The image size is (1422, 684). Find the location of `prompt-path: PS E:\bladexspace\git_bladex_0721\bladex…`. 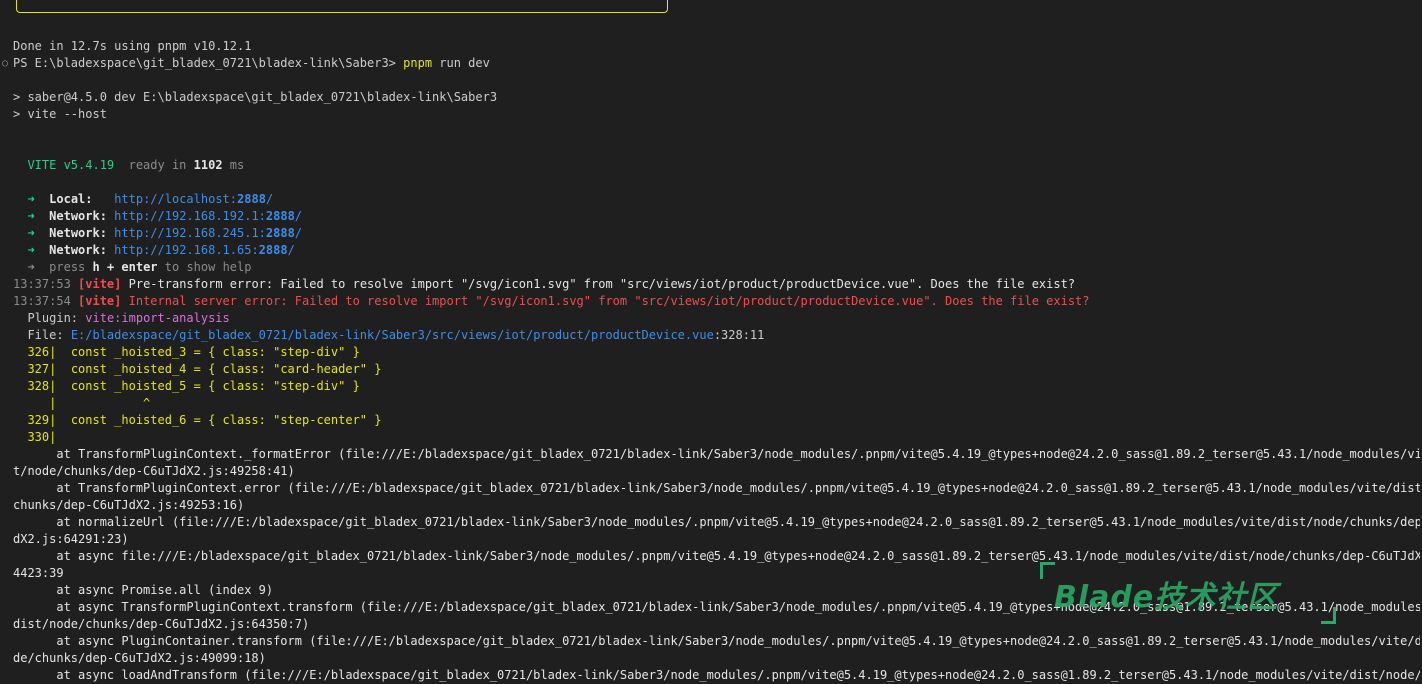

prompt-path: PS E:\bladexspace\git_bladex_0721\bladex… is located at coordinates (204, 63).